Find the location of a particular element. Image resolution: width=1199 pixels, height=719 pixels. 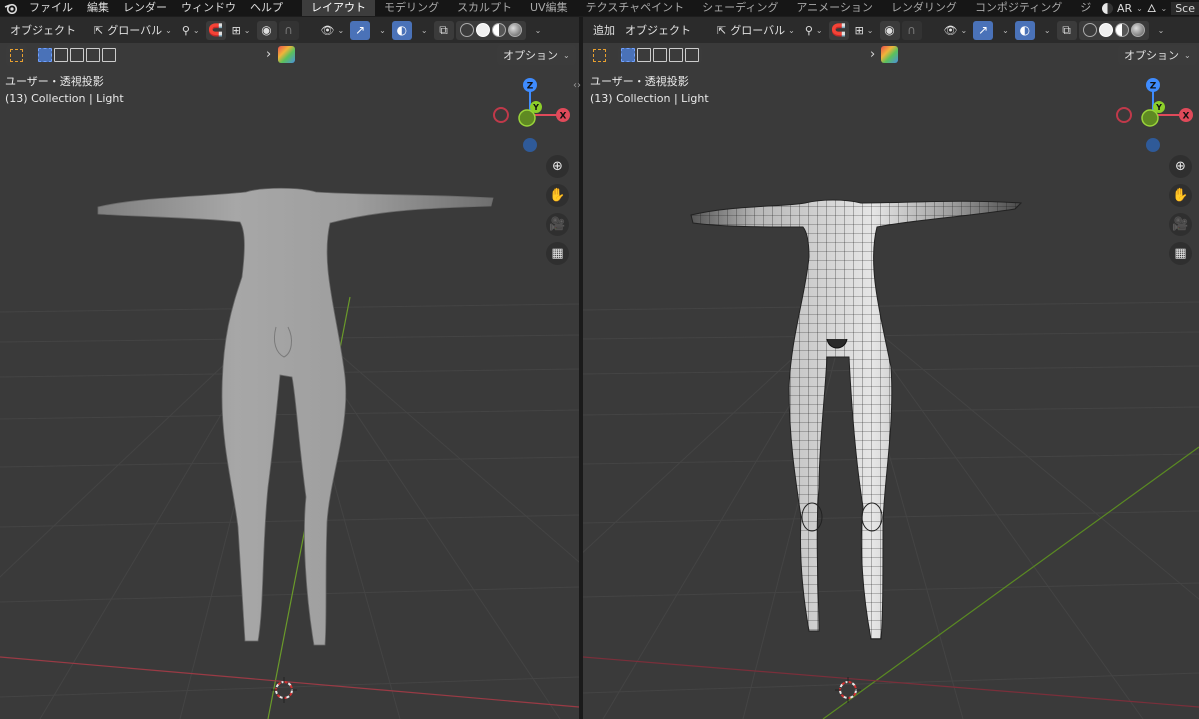

menu-file: ファイル is located at coordinates (51, 8).